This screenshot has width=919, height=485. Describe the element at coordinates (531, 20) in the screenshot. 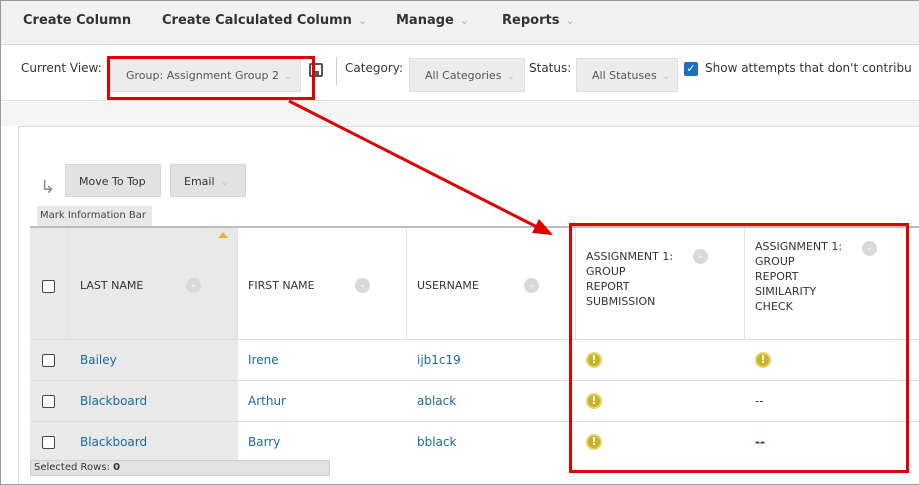

I see `reports-label: Reports` at that location.